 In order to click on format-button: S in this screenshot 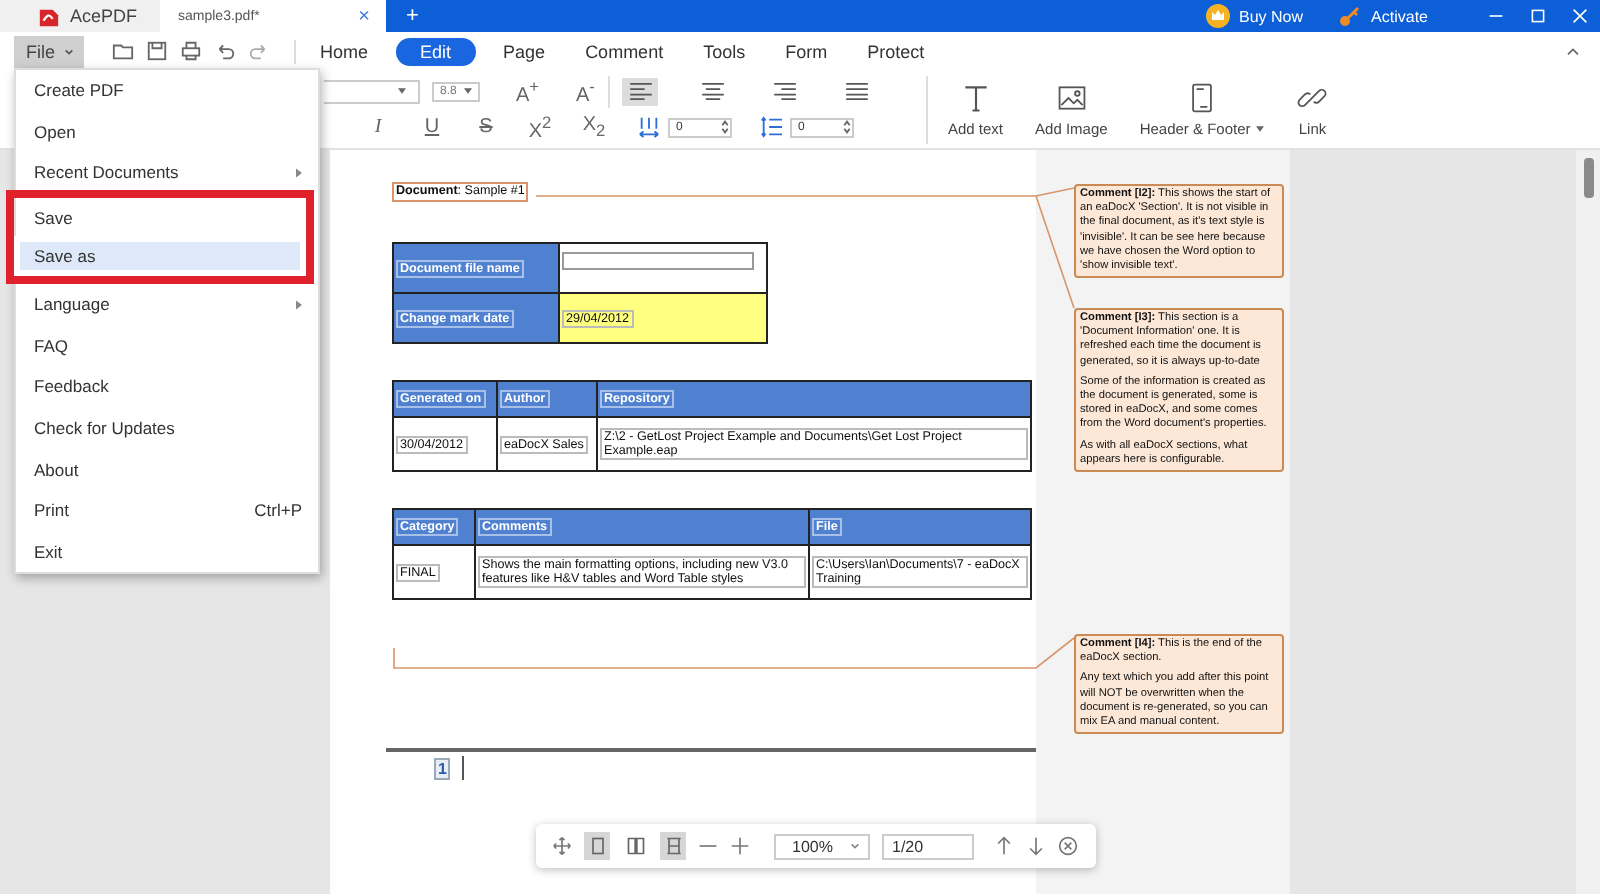, I will do `click(486, 127)`.